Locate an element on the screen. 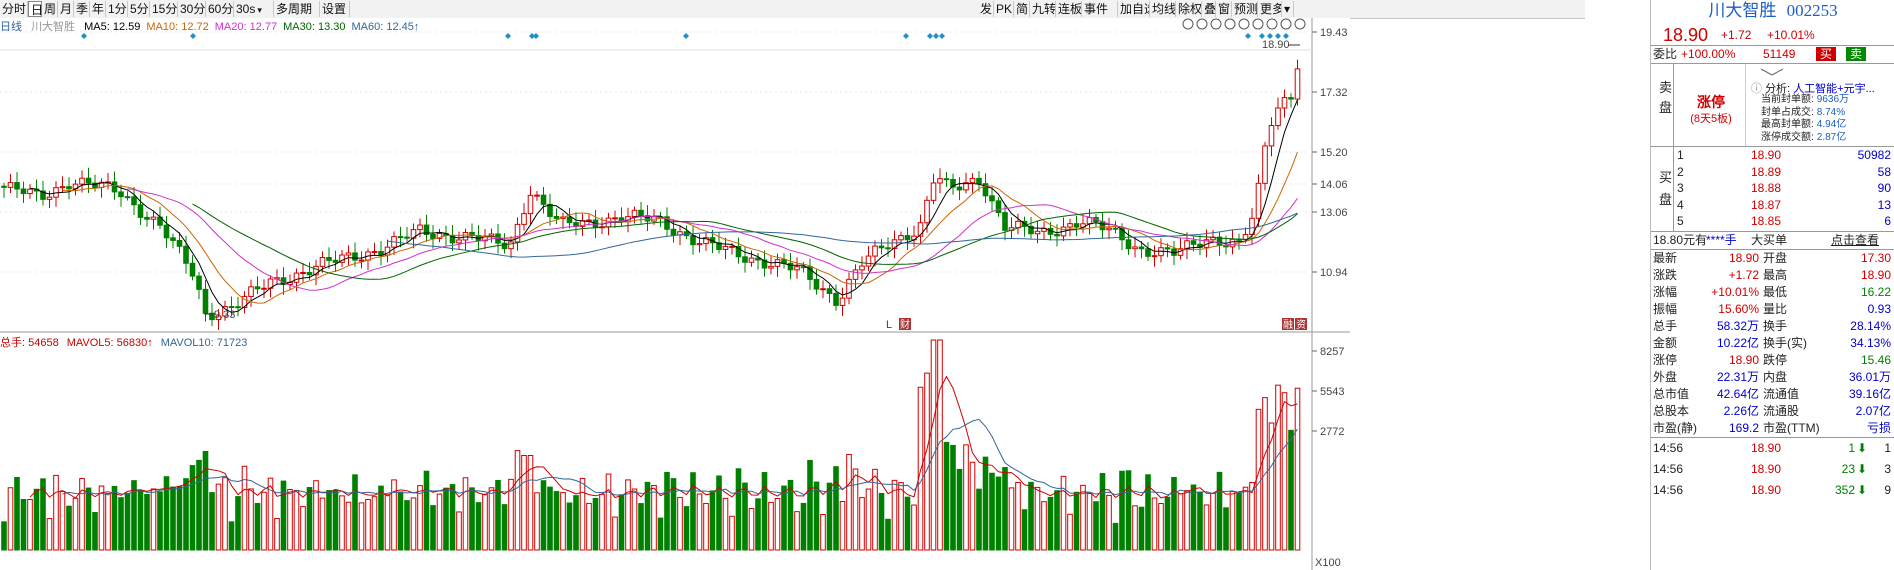  period-tab-2: 周 is located at coordinates (50, 9).